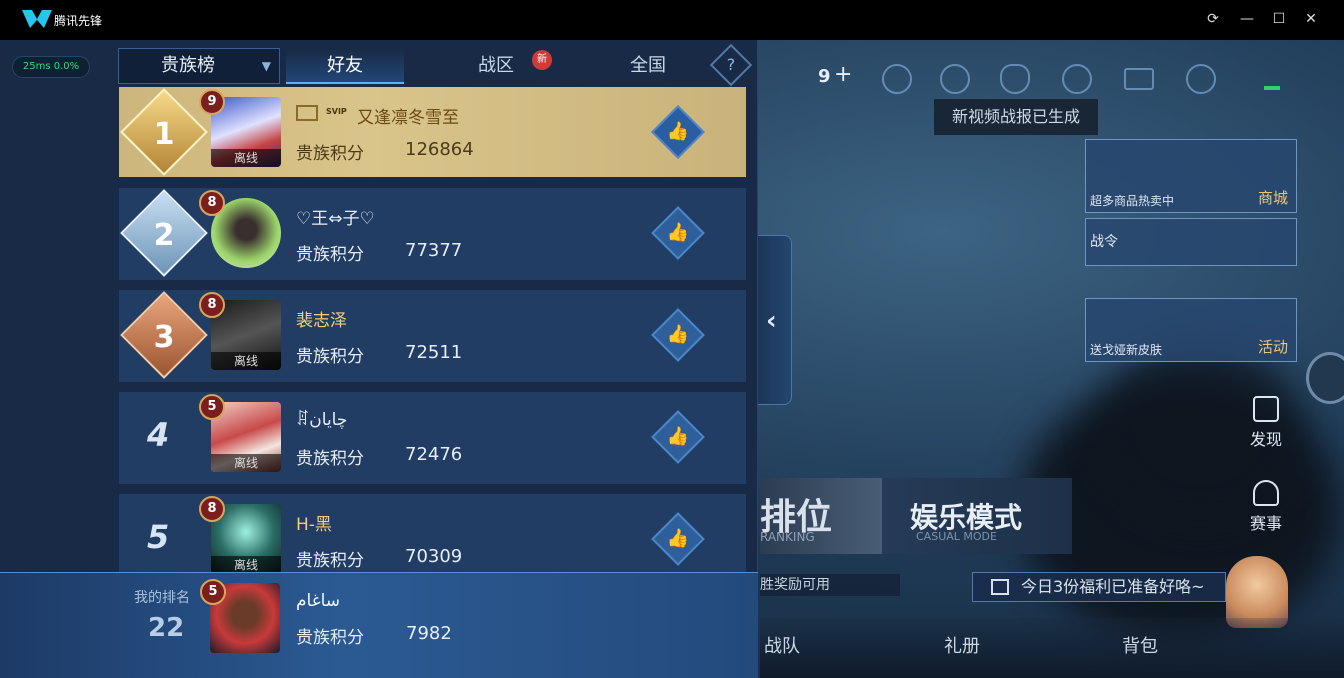 This screenshot has height=678, width=1344. Describe the element at coordinates (648, 66) in the screenshot. I see `tab-national: 全国` at that location.